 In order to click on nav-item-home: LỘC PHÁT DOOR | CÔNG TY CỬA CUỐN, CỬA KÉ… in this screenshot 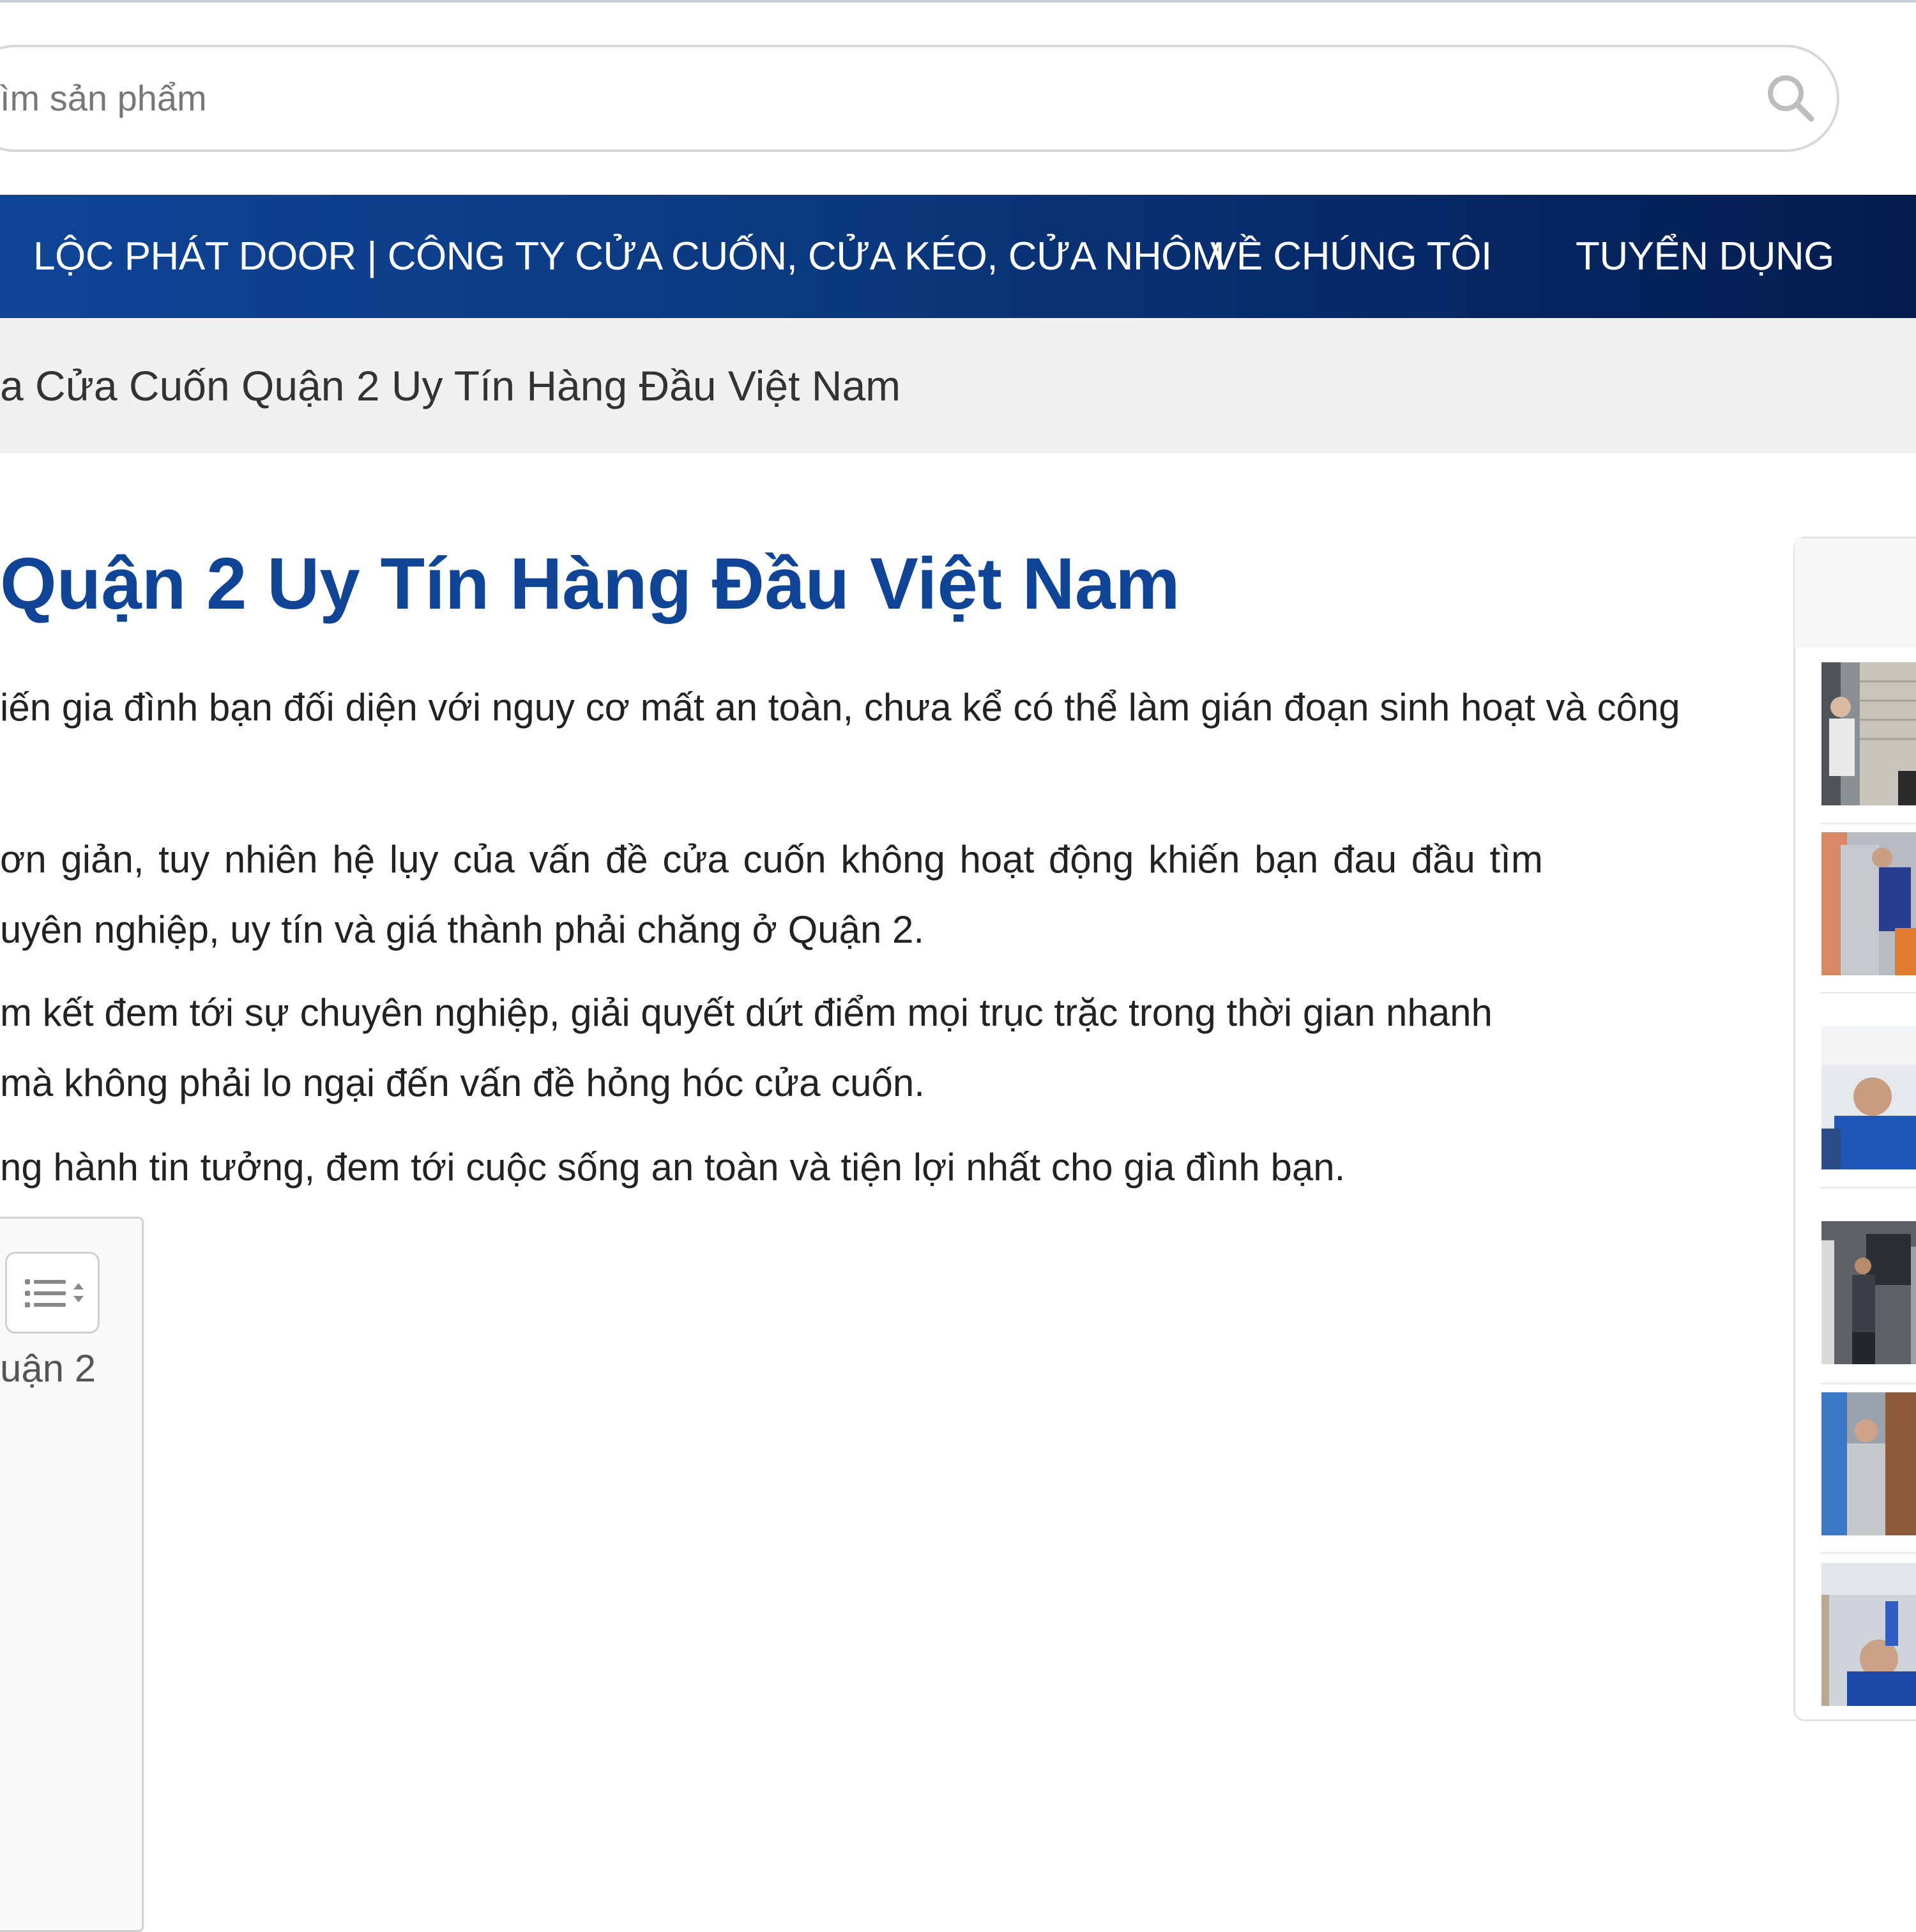, I will do `click(629, 256)`.